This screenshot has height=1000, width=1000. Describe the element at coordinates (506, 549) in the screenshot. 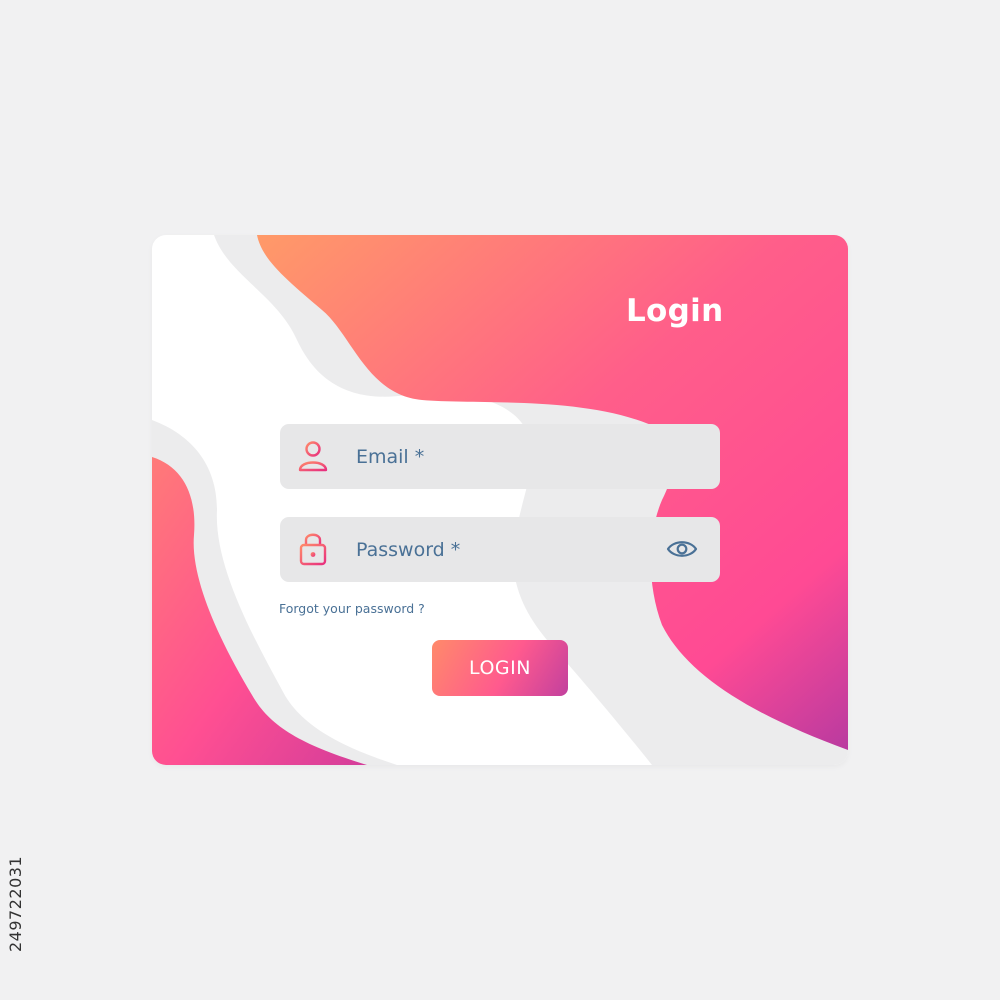

I see `password-input` at that location.